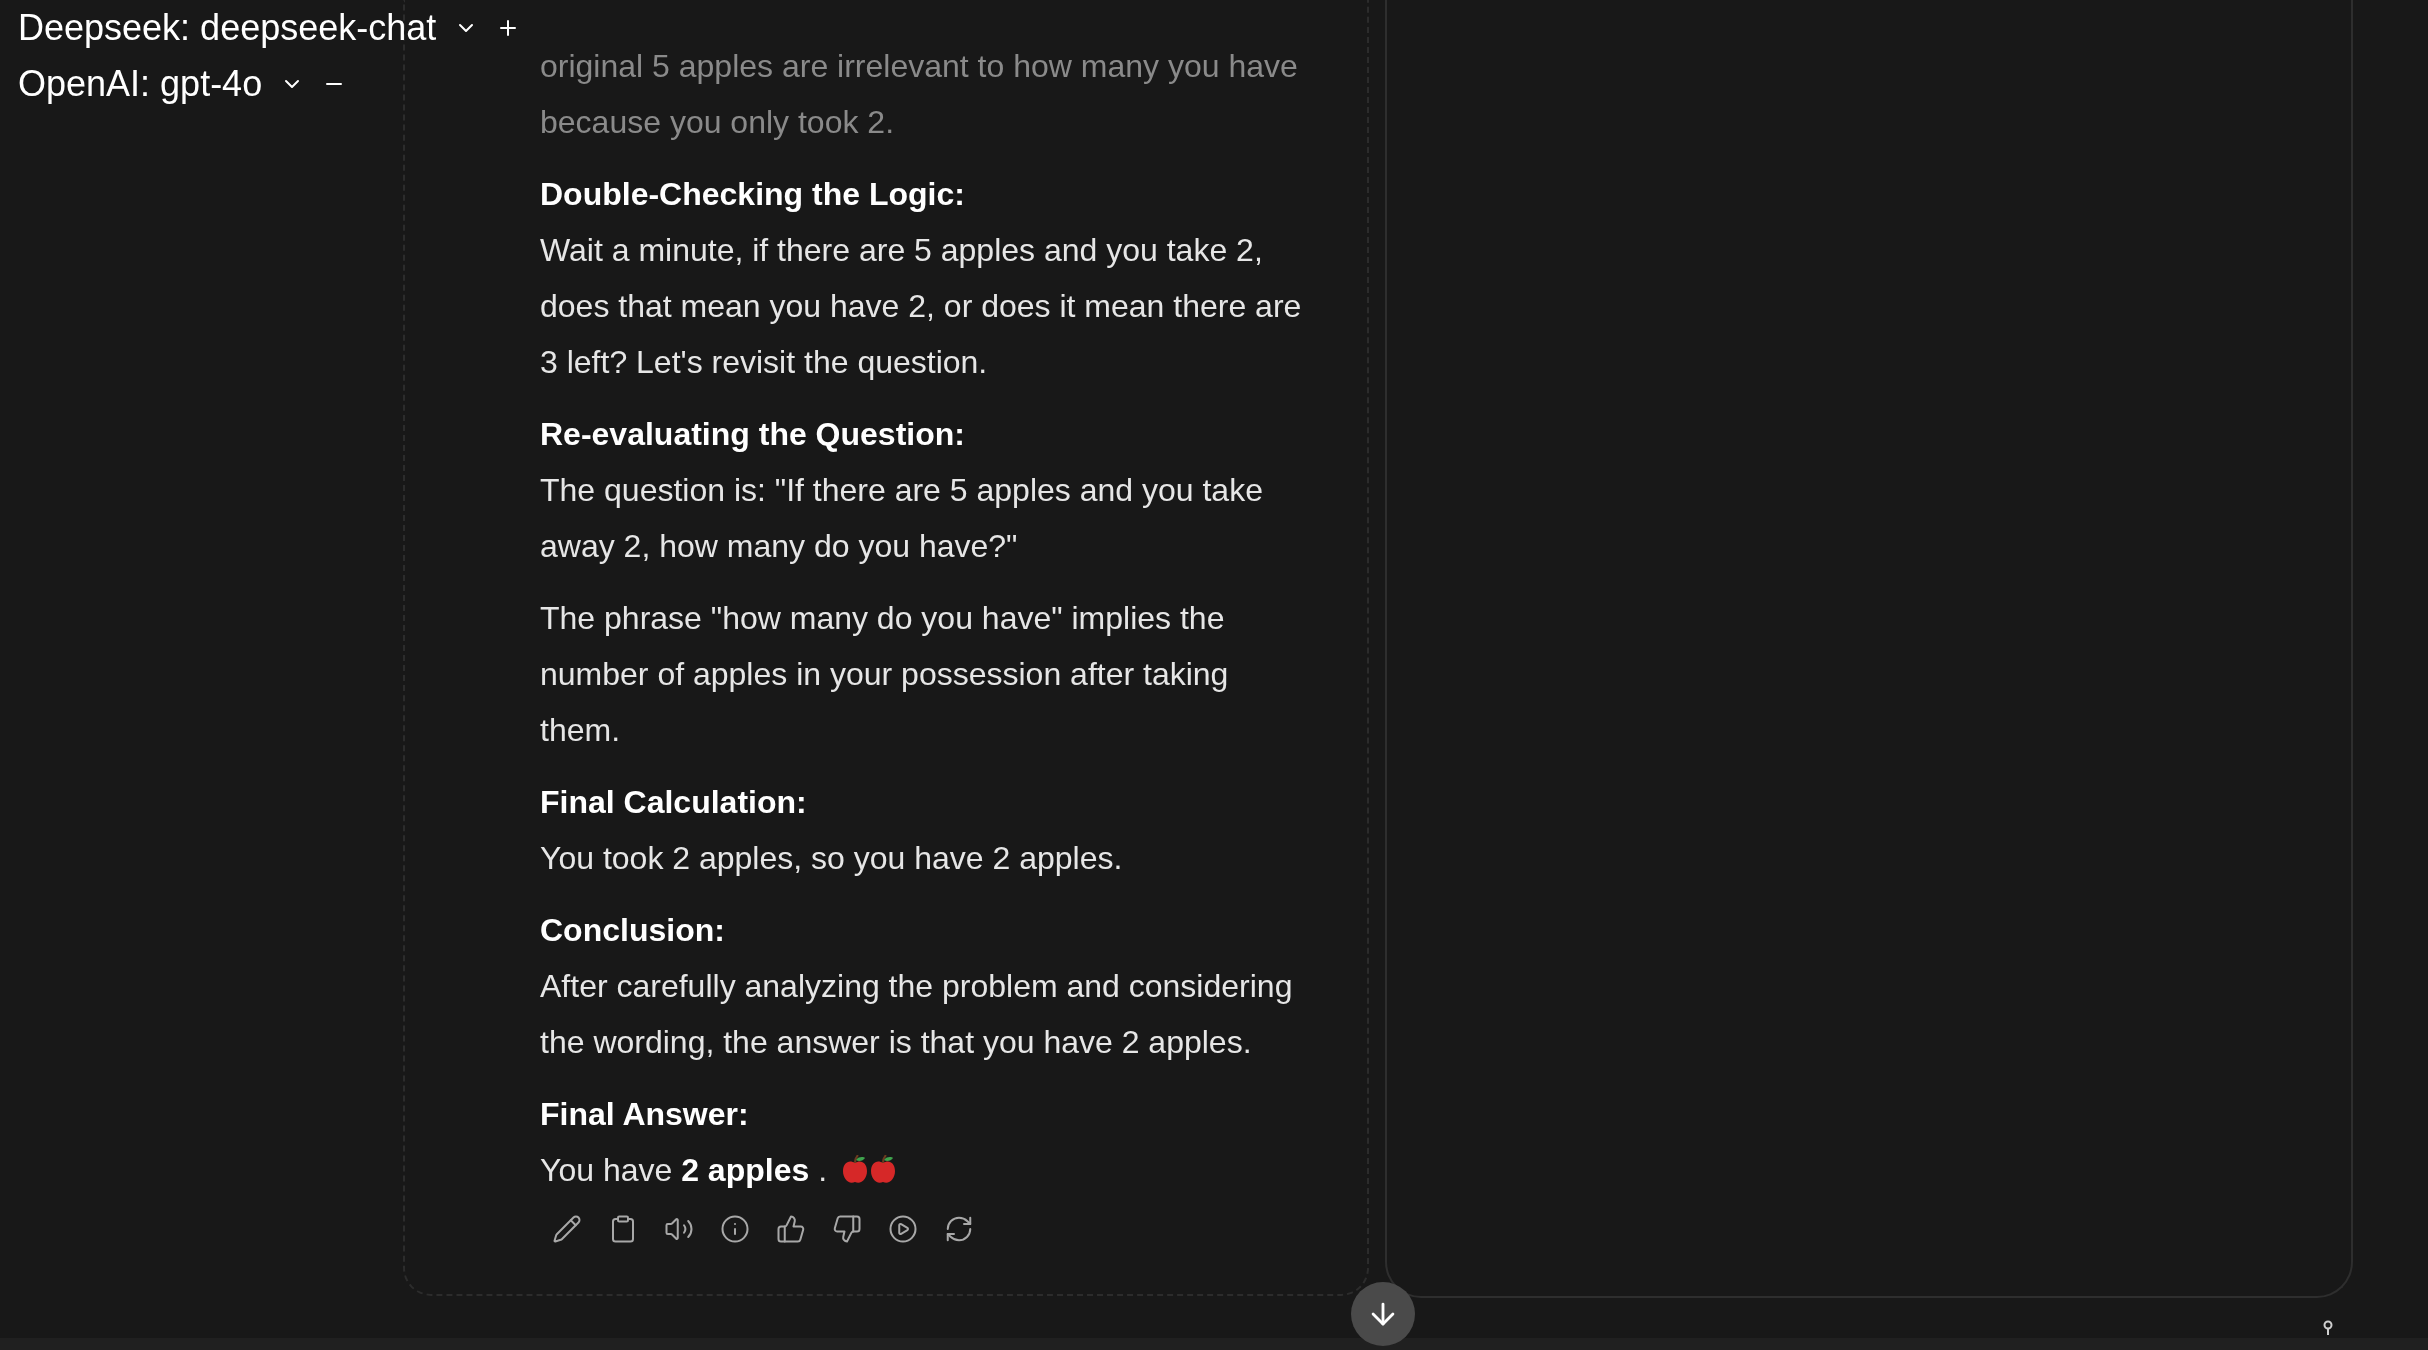 The image size is (2428, 1350). I want to click on scroll-down-button, so click(1383, 1314).